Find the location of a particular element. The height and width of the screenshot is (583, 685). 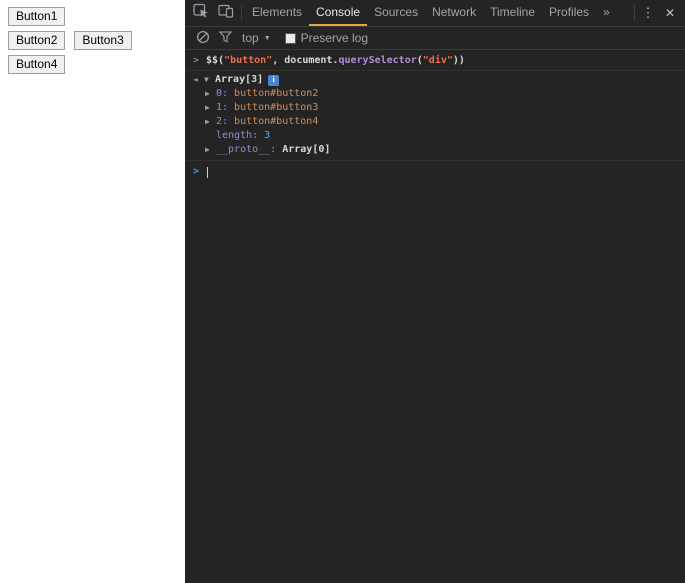

devtools-close-button: ✕ is located at coordinates (670, 13).